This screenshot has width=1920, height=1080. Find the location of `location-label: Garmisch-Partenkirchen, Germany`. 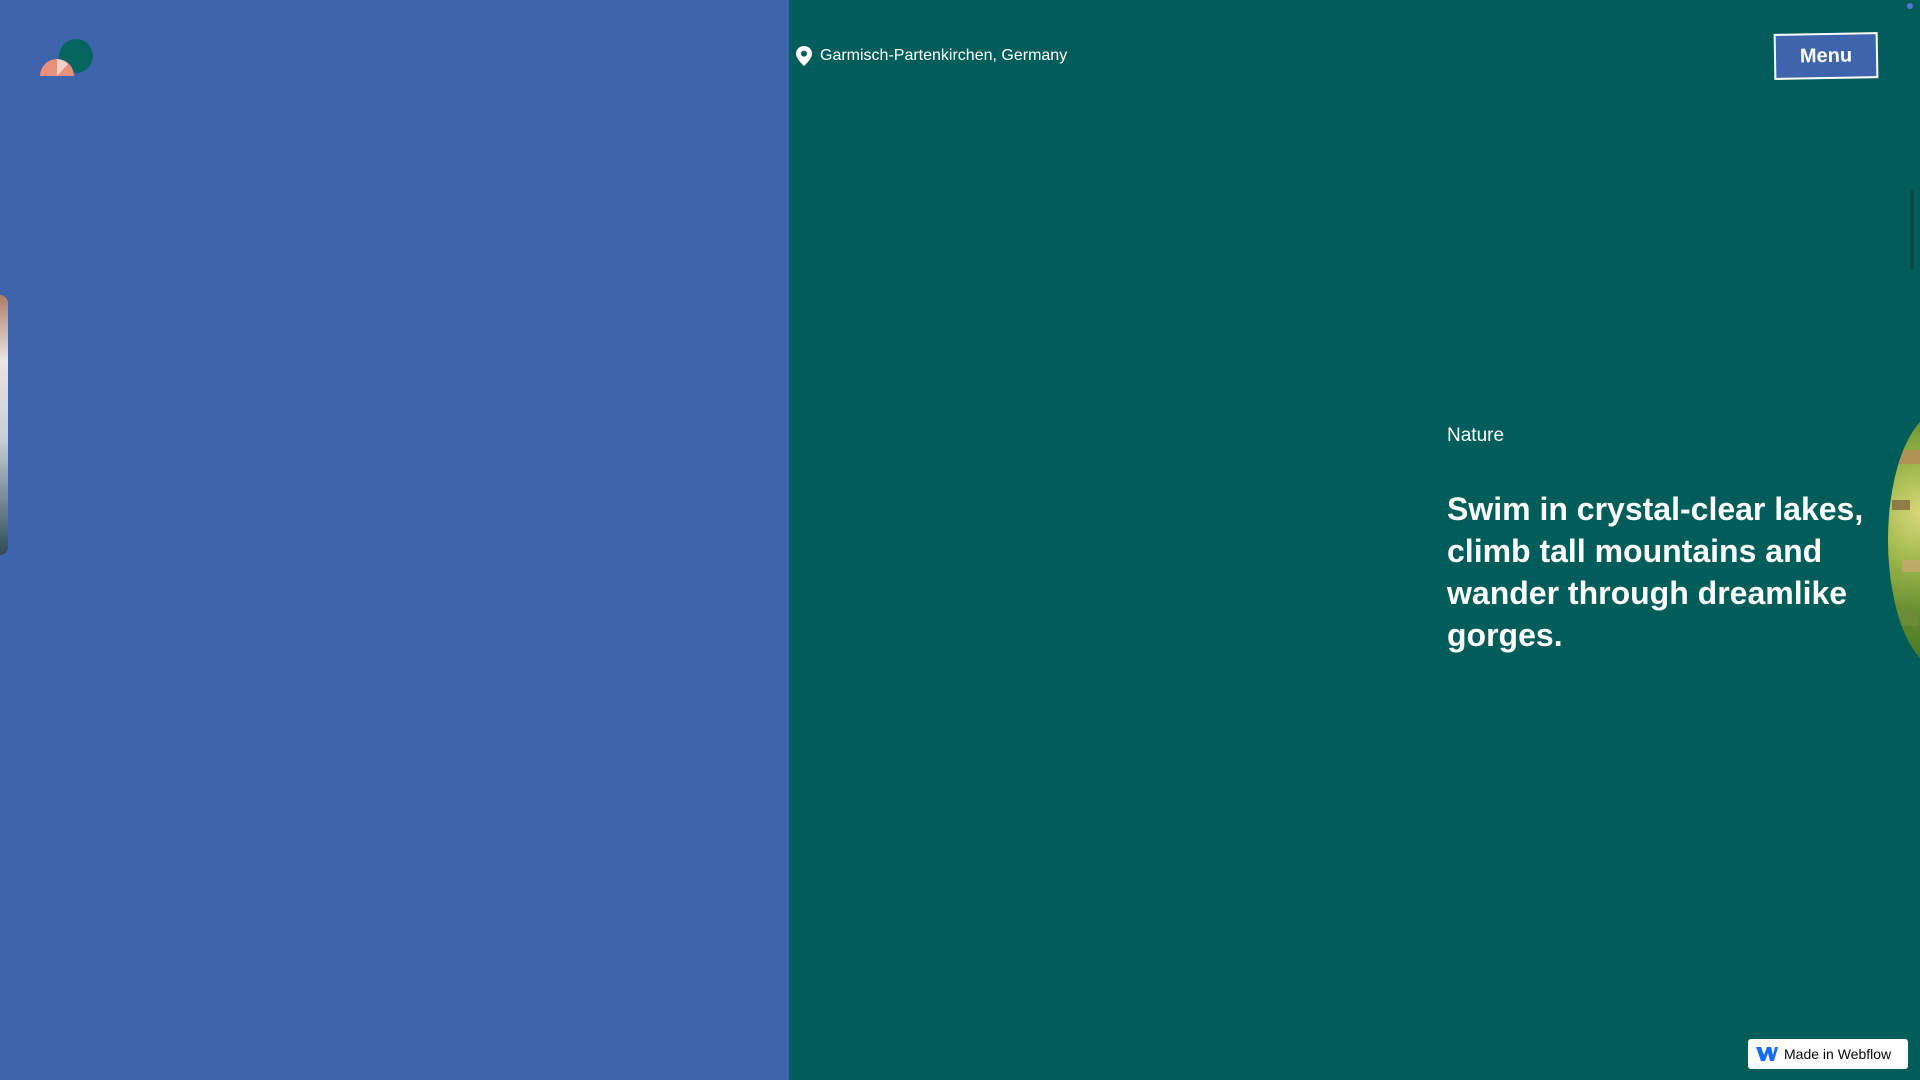

location-label: Garmisch-Partenkirchen, Germany is located at coordinates (931, 56).